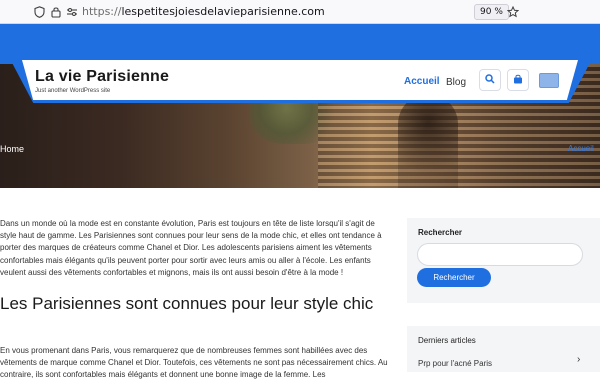  What do you see at coordinates (12, 149) in the screenshot?
I see `breadcrumb-home: Home` at bounding box center [12, 149].